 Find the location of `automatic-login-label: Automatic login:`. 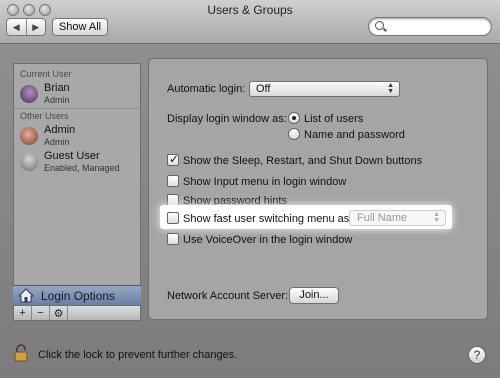

automatic-login-label: Automatic login: is located at coordinates (206, 89).